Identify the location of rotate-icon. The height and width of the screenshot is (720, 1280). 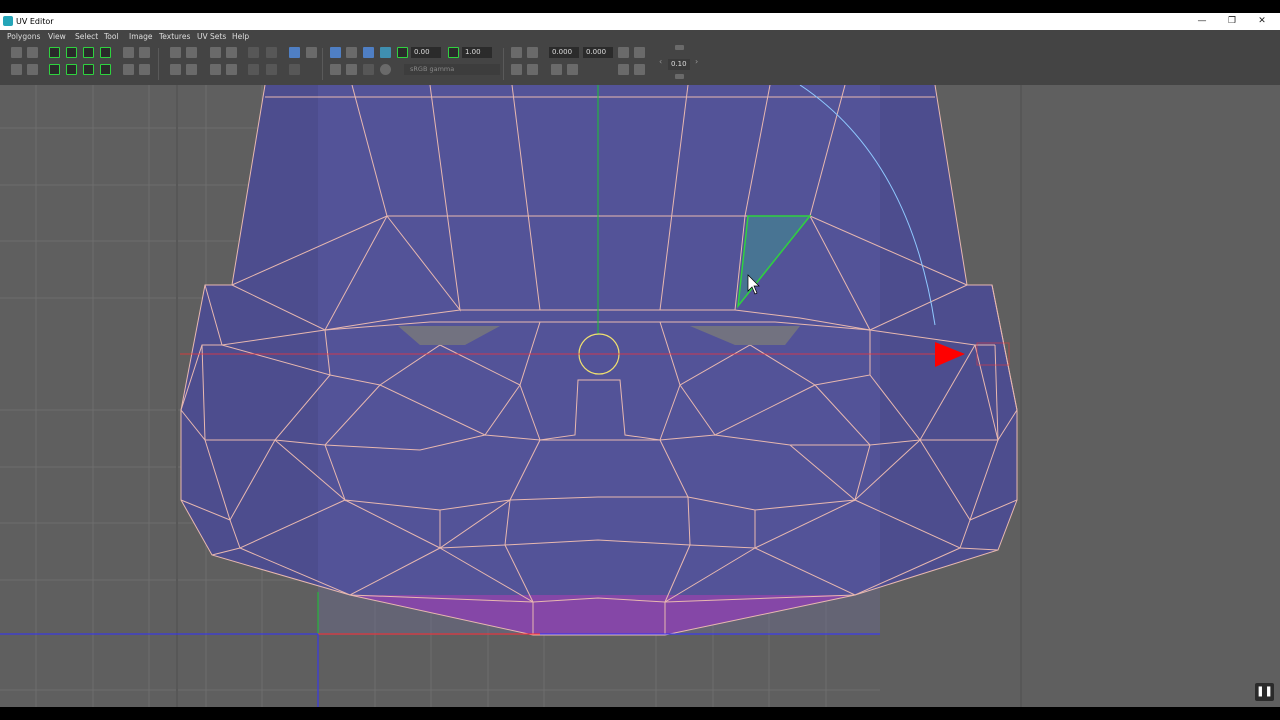
(128, 52).